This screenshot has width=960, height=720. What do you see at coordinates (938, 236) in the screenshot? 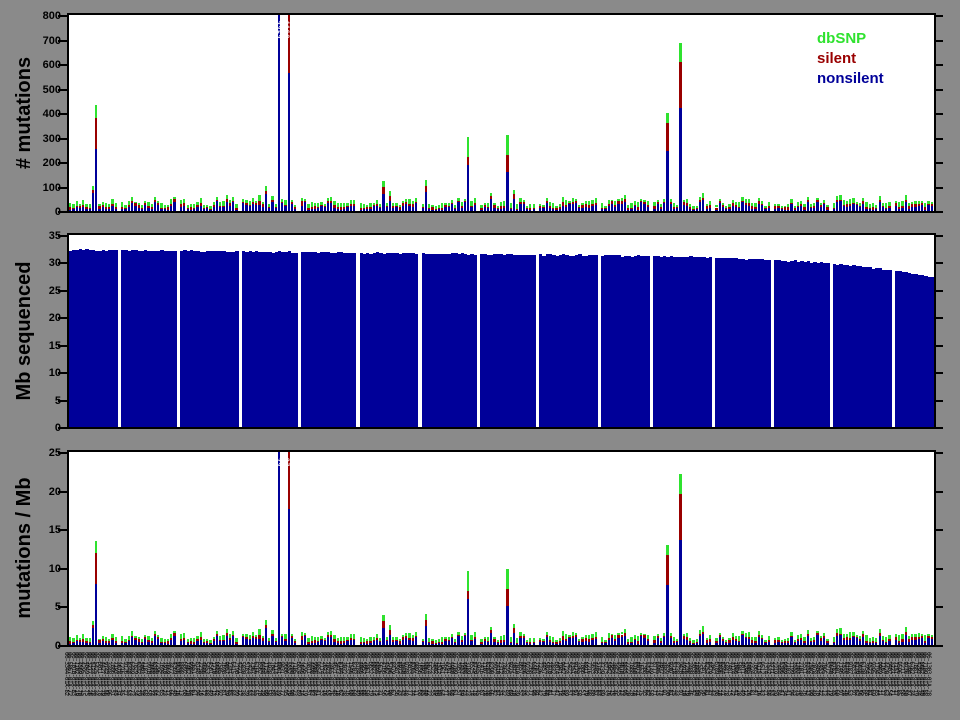
I see `y-tick-mark-right` at bounding box center [938, 236].